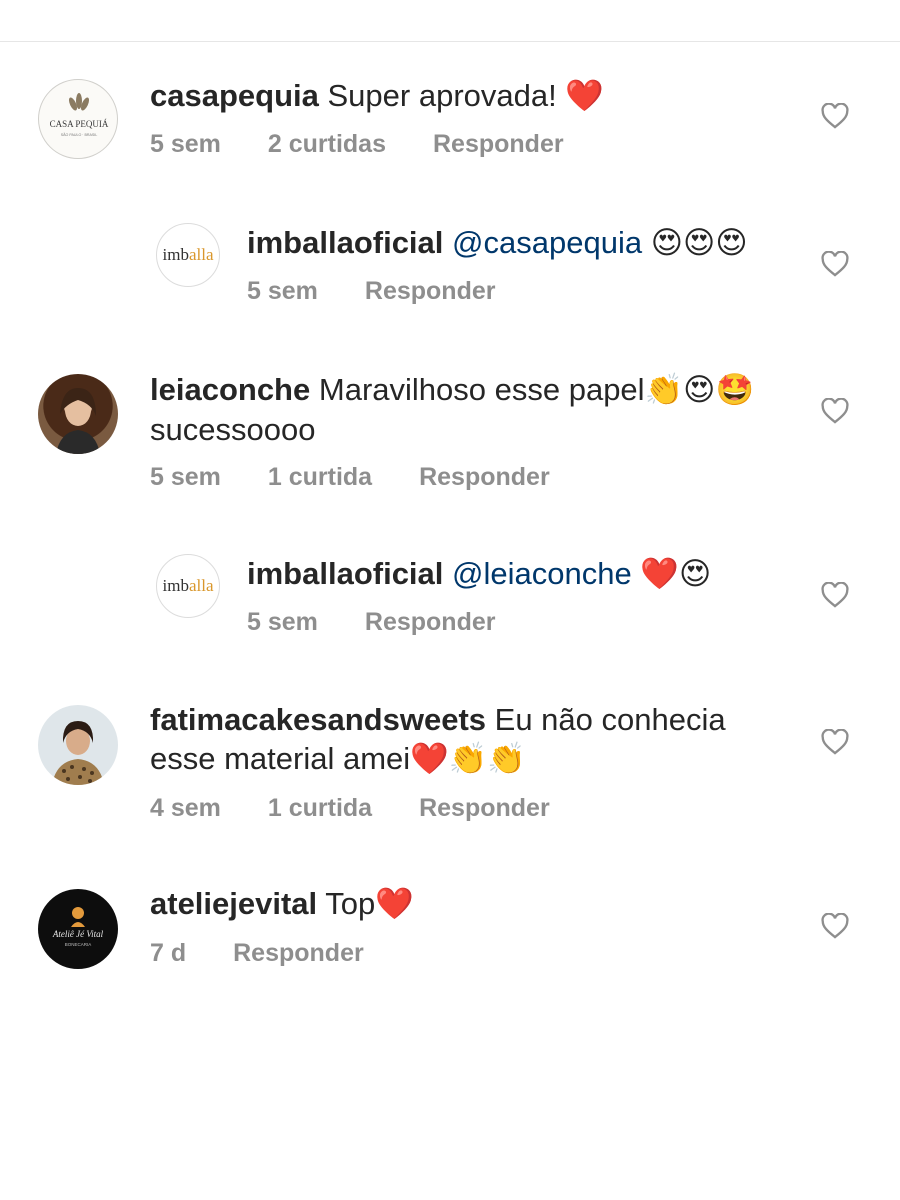 This screenshot has height=1200, width=900. I want to click on mention-link: @casapequia, so click(547, 242).